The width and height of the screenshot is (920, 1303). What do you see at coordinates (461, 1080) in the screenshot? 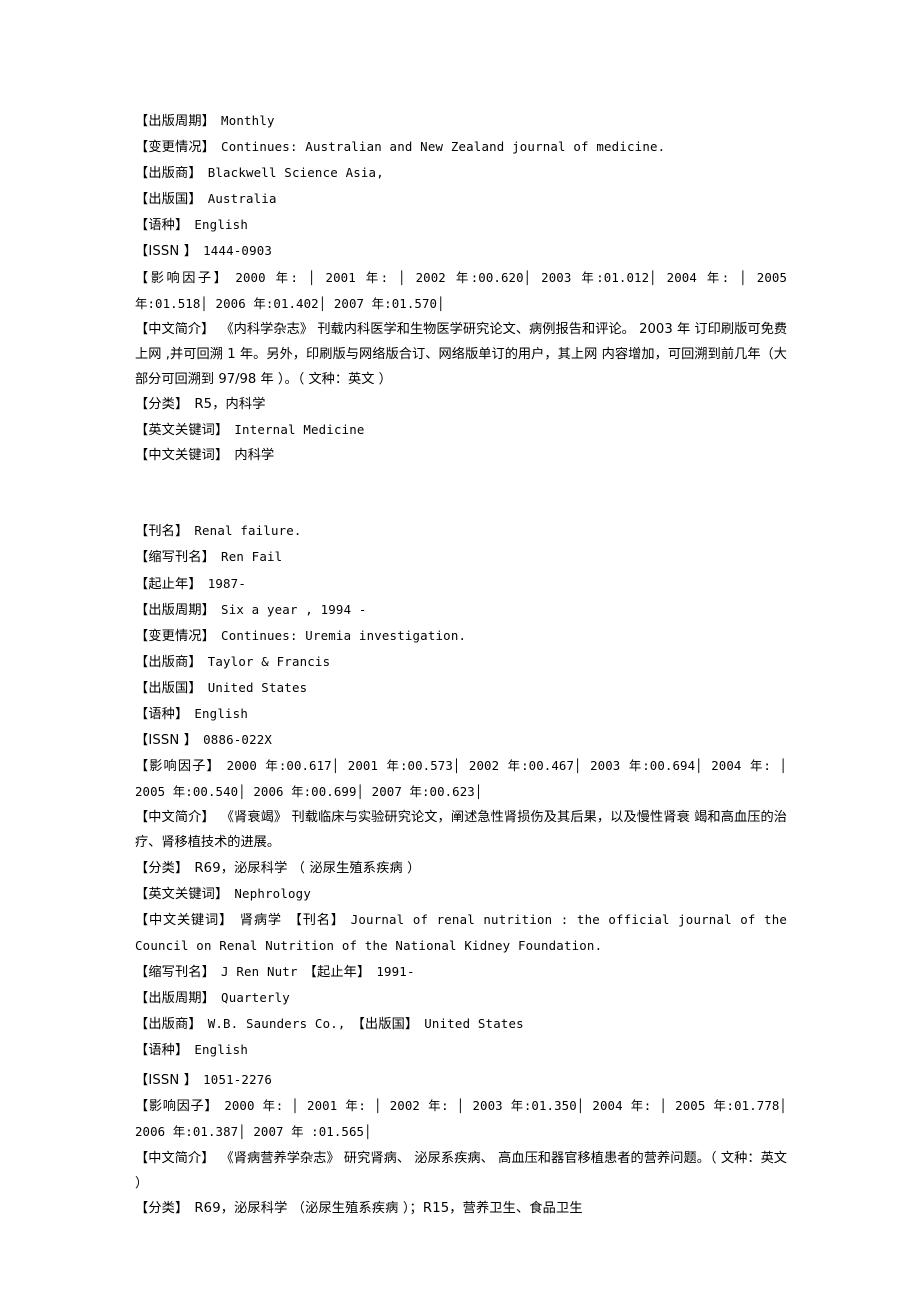
I see `field-issn: 【ISSN 】 1051-2276` at bounding box center [461, 1080].